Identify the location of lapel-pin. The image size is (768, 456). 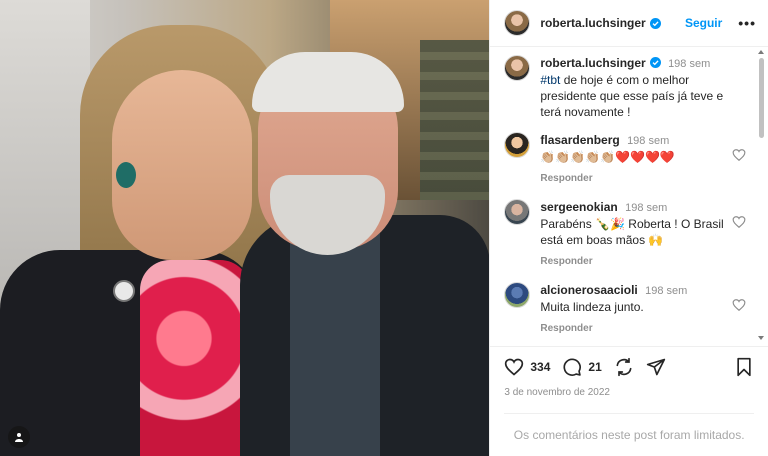
(124, 291).